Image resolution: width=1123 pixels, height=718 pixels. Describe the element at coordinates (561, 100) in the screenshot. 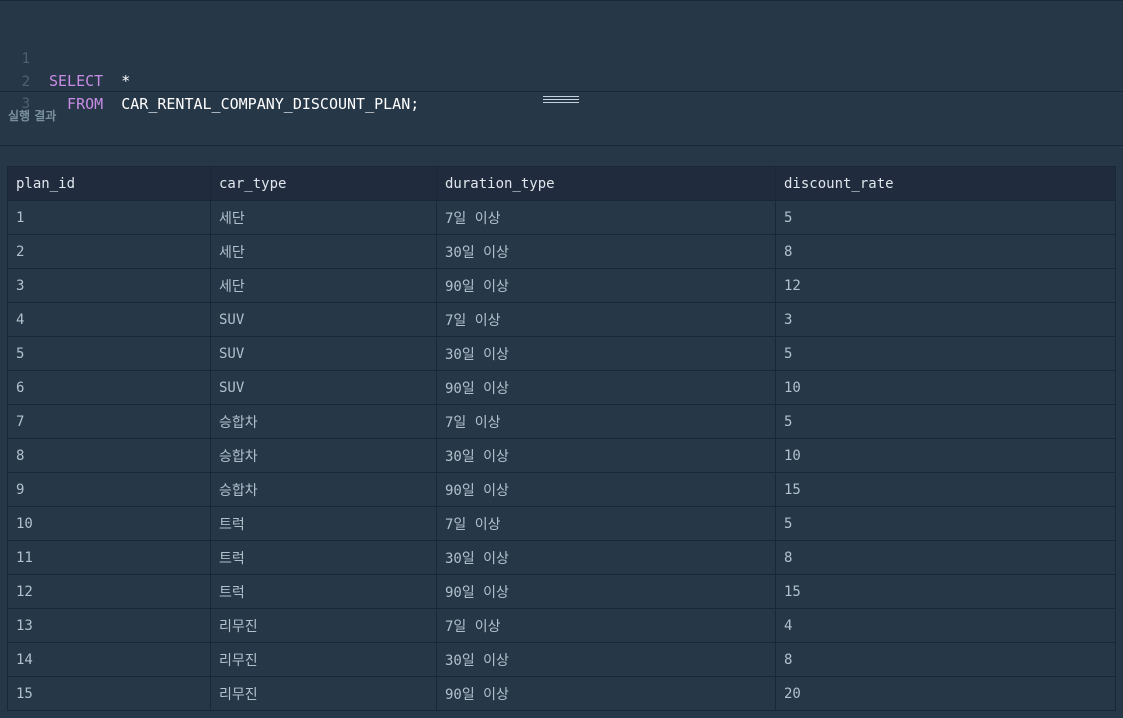

I see `resize-handle-icon` at that location.